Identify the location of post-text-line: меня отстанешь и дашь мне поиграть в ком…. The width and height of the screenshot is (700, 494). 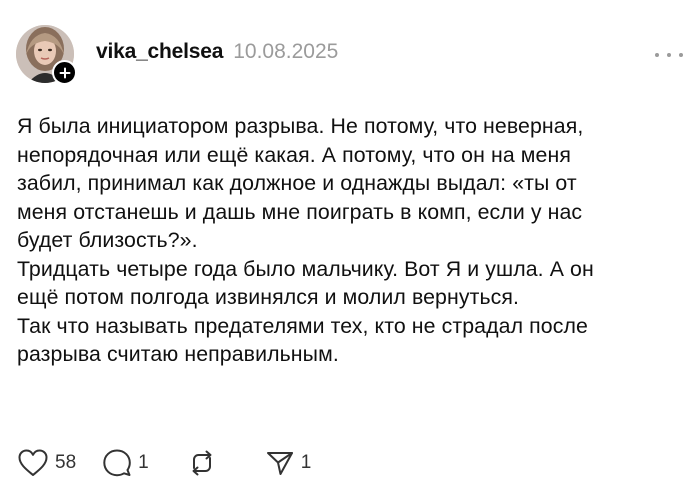
(300, 211).